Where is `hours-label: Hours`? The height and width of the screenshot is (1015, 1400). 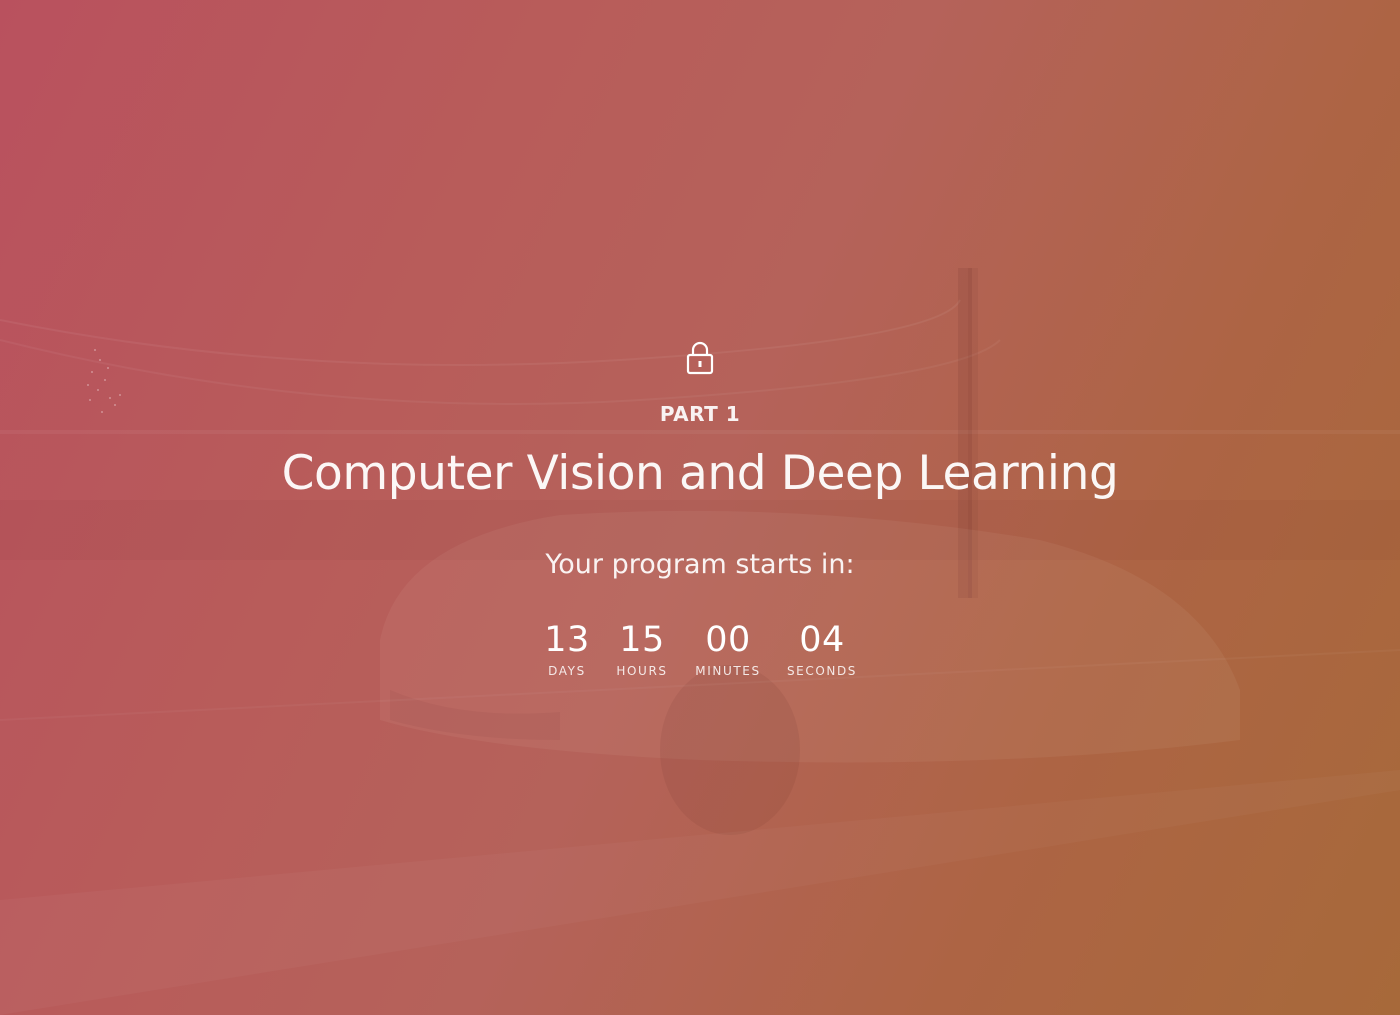 hours-label: Hours is located at coordinates (642, 671).